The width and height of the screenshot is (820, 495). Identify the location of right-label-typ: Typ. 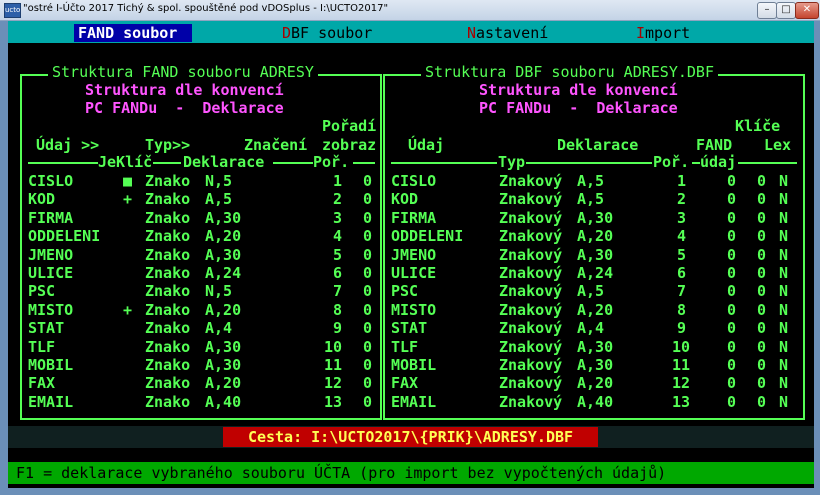
(512, 162).